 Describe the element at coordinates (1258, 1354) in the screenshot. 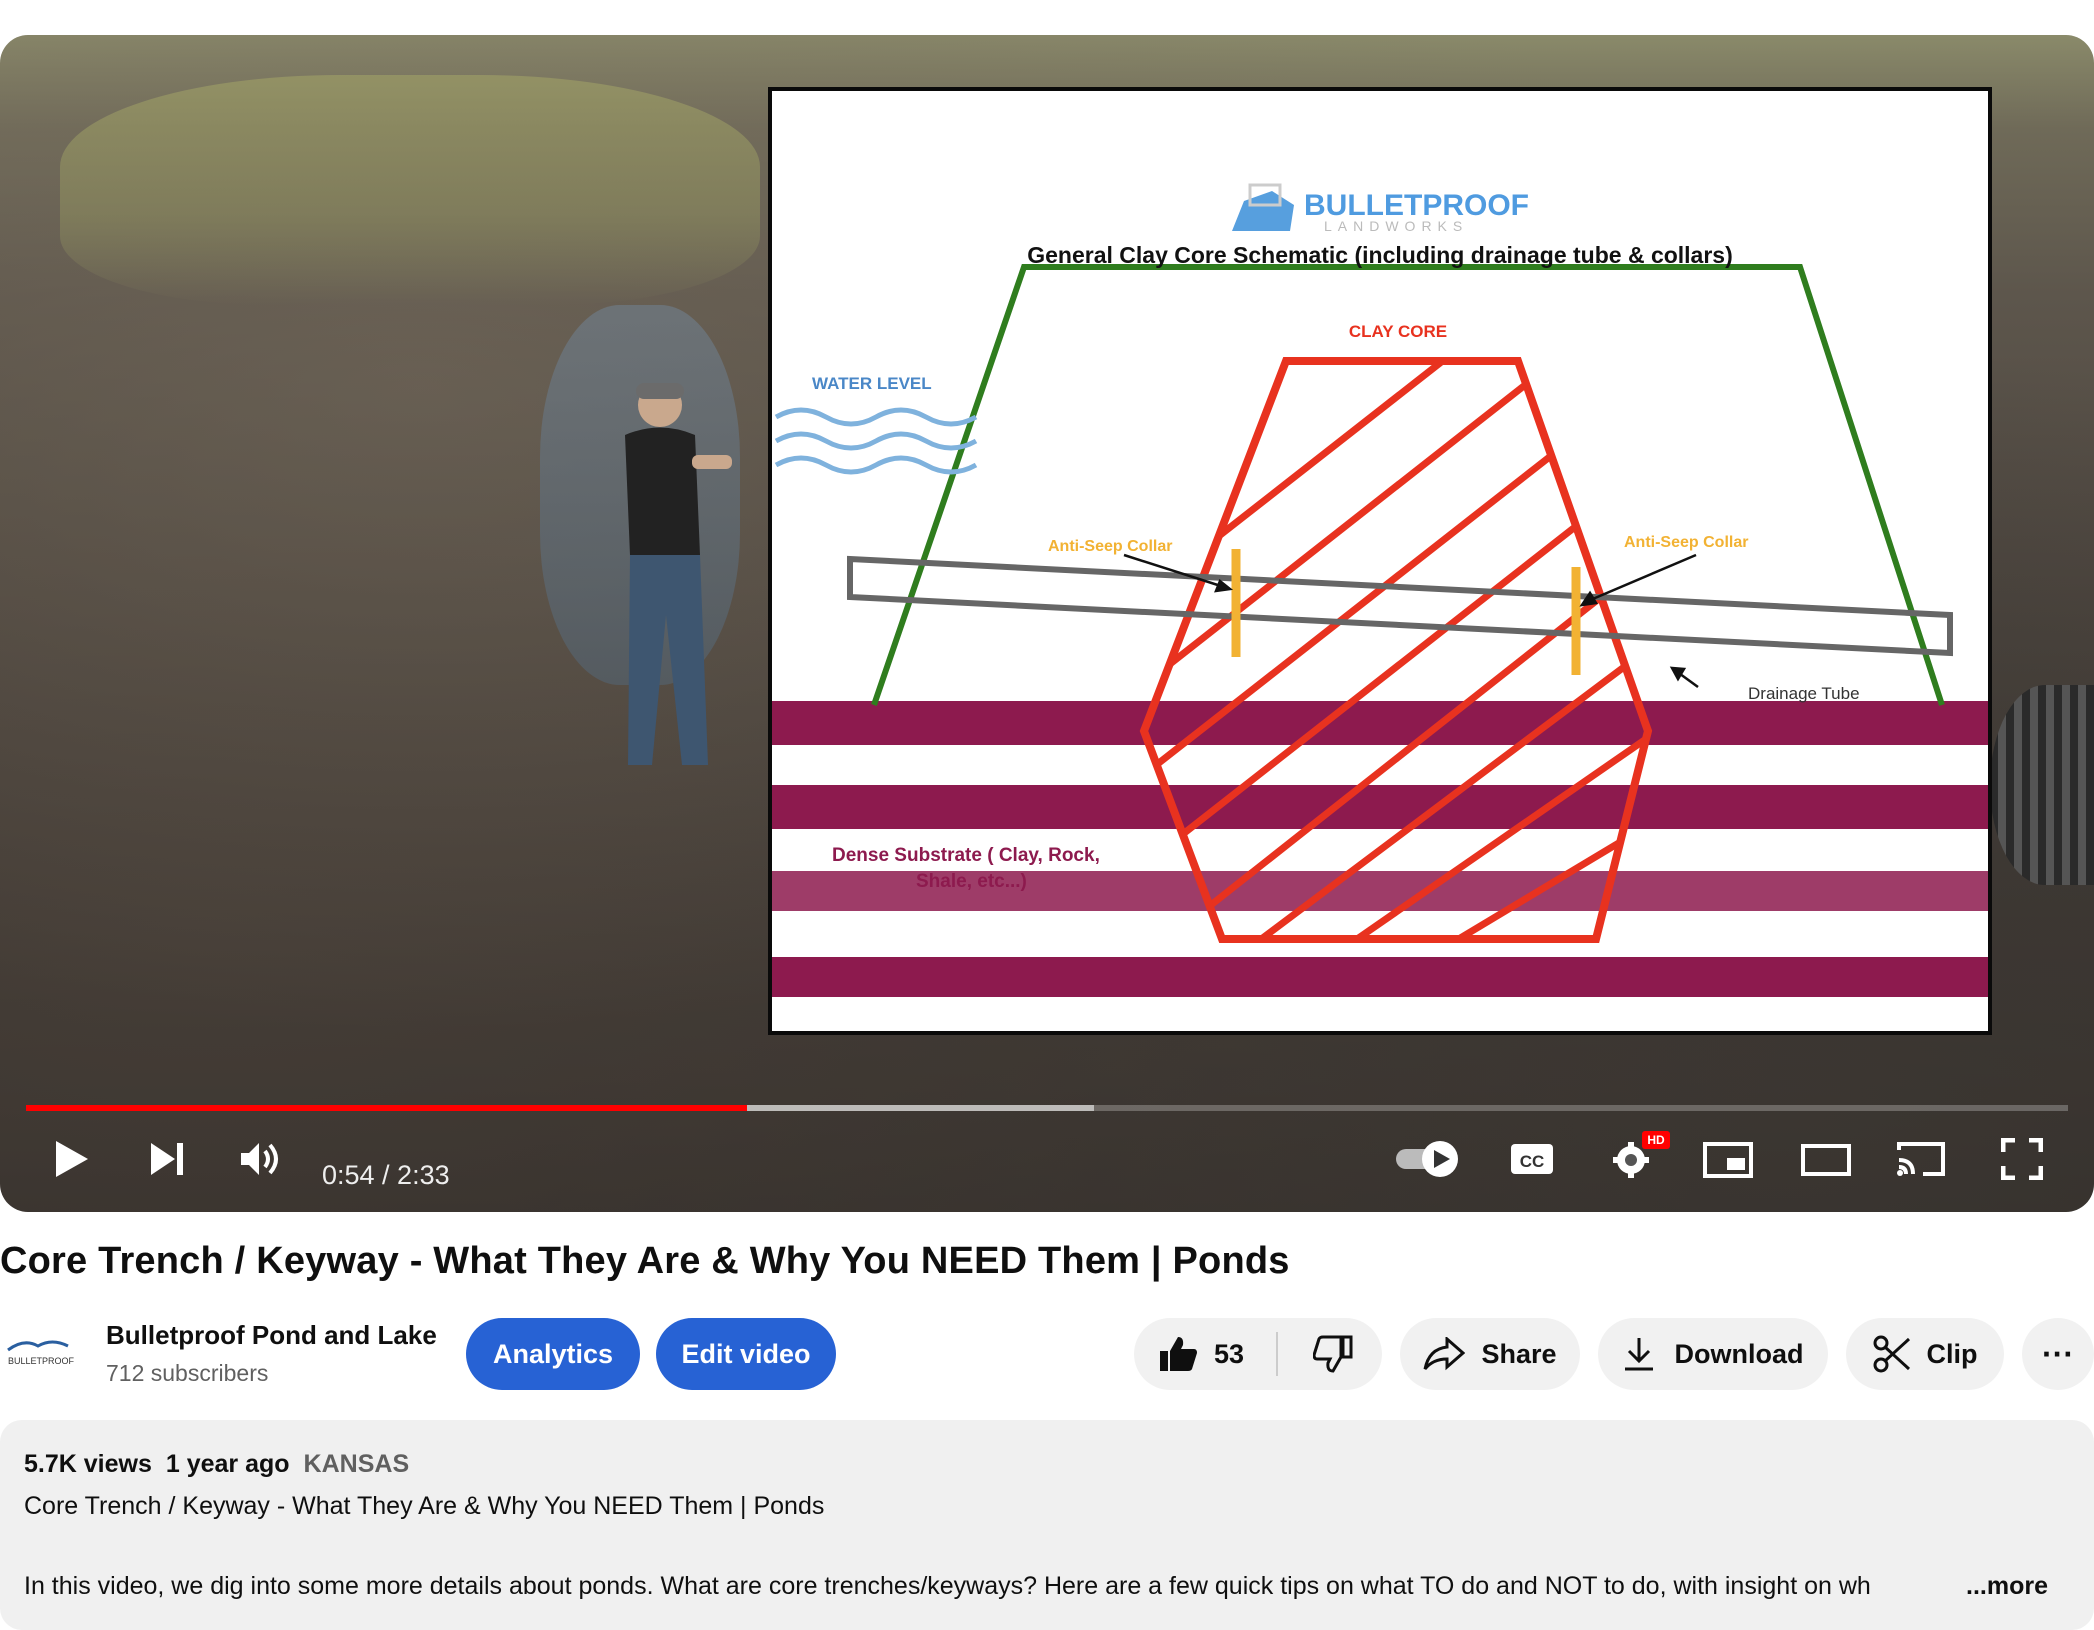

I see `like-dislike-group: 53` at that location.